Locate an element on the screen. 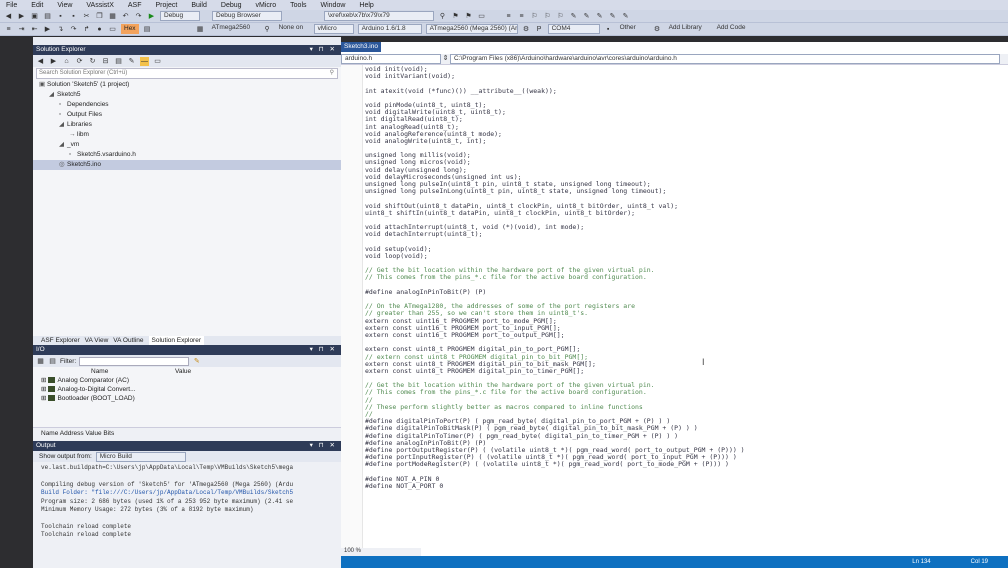  sync-icon: ⟳ is located at coordinates (79, 61).